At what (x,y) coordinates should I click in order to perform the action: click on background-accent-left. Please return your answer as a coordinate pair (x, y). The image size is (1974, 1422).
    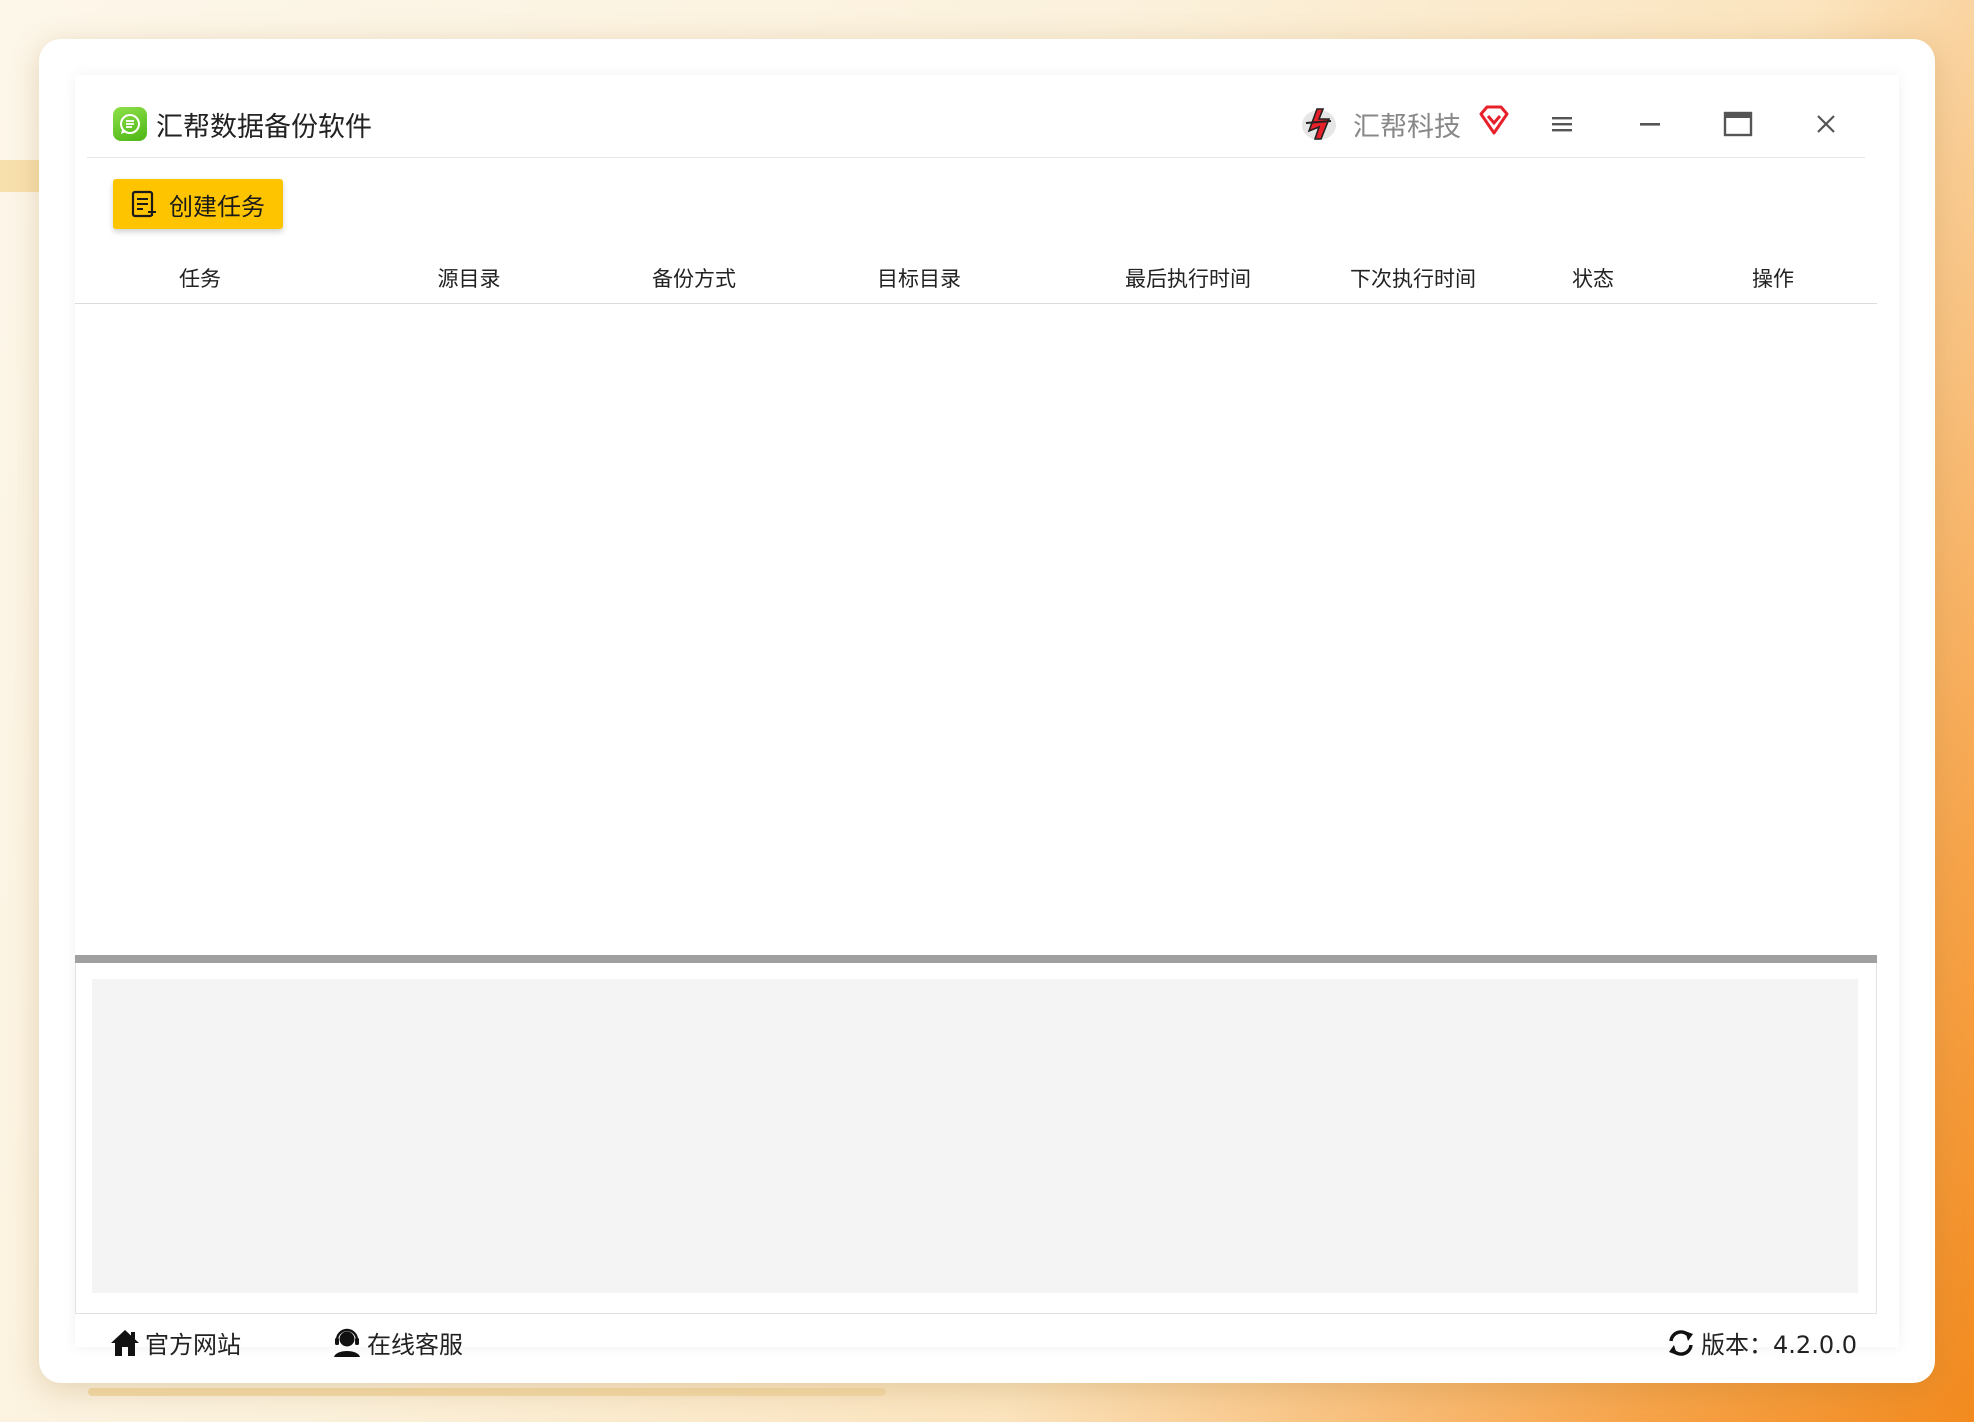
    Looking at the image, I should click on (20, 176).